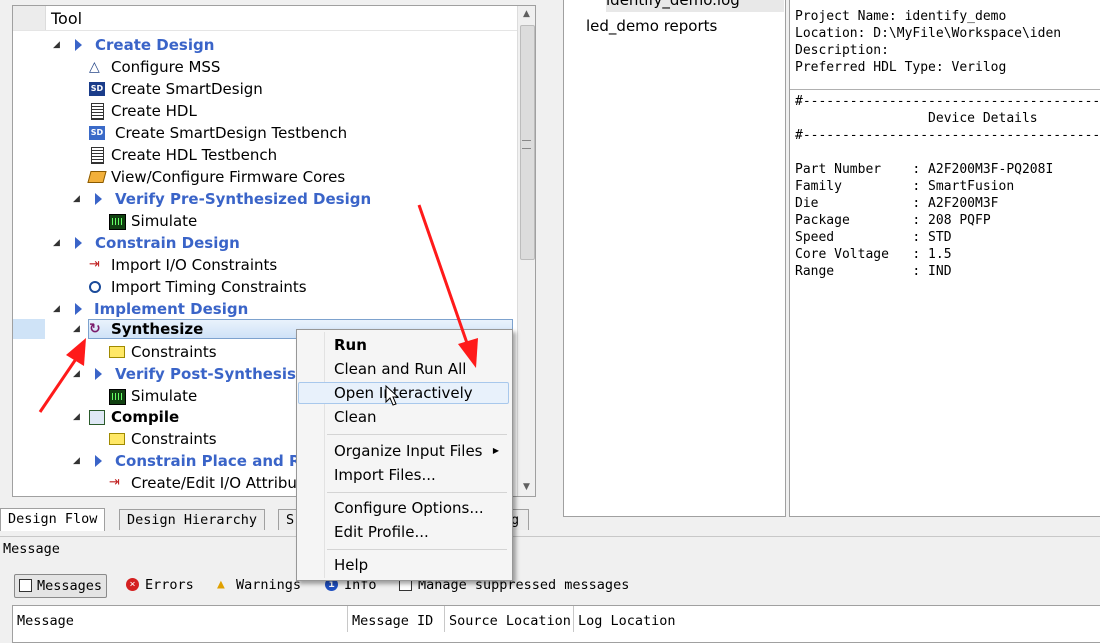 Image resolution: width=1100 pixels, height=643 pixels. What do you see at coordinates (695, 6) in the screenshot?
I see `report-item-selected: identify_demo.log` at bounding box center [695, 6].